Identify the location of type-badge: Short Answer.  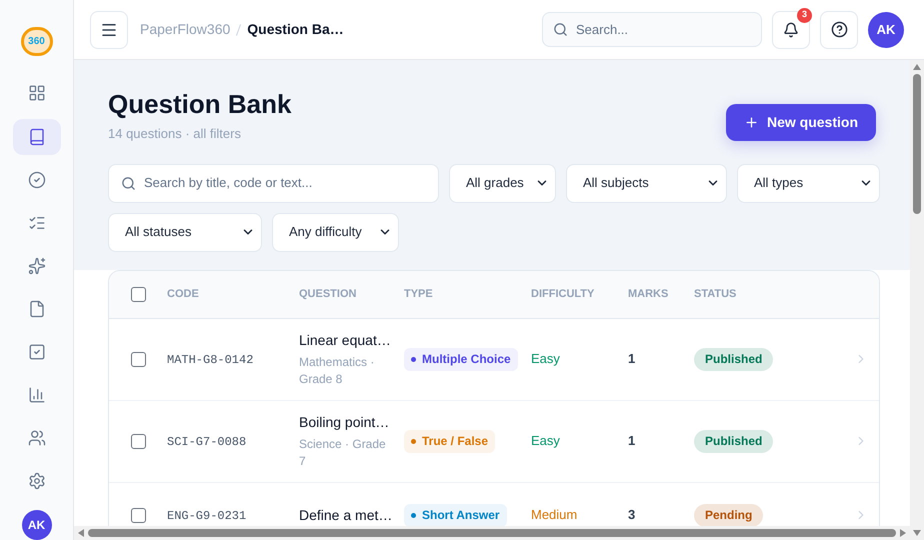
(455, 515).